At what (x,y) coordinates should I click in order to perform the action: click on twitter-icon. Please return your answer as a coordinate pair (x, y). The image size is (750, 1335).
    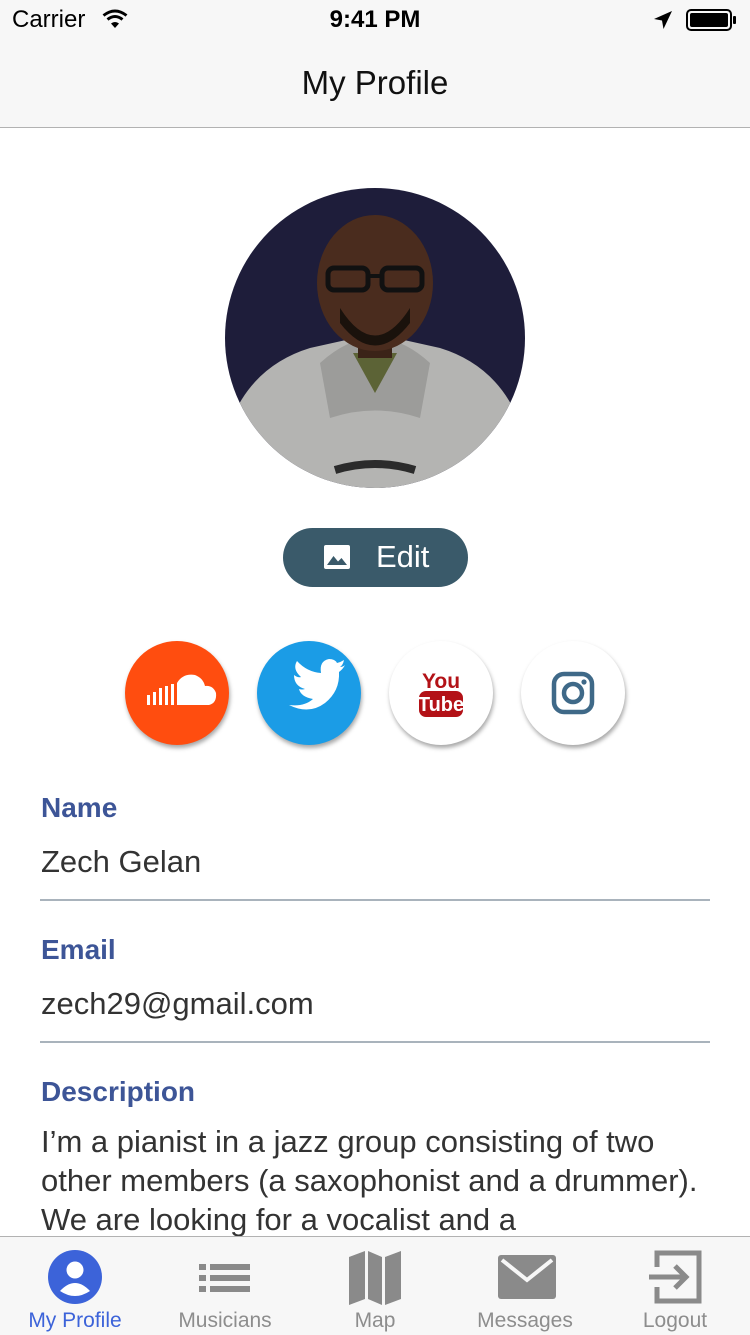
    Looking at the image, I should click on (317, 684).